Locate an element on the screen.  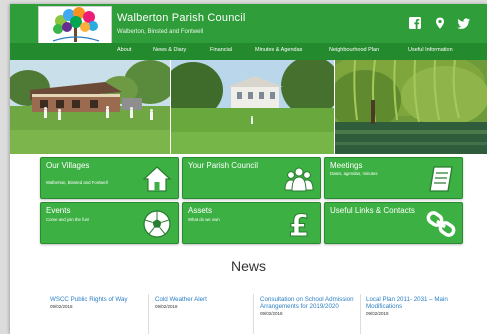
banner-photo-cricket-pavilion is located at coordinates (90, 107).